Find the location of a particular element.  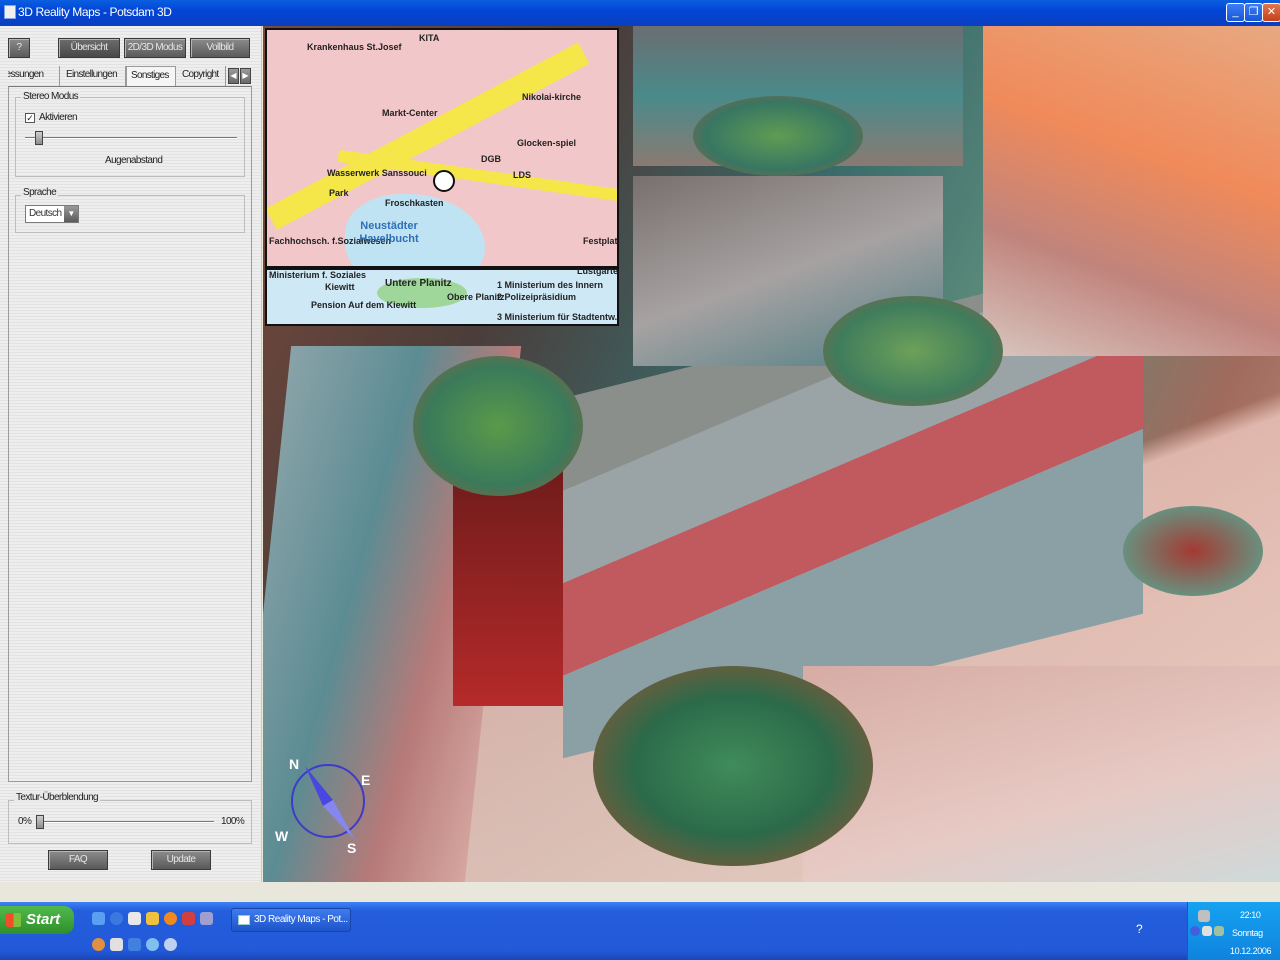

map-label: Obere Planitz is located at coordinates (476, 297).